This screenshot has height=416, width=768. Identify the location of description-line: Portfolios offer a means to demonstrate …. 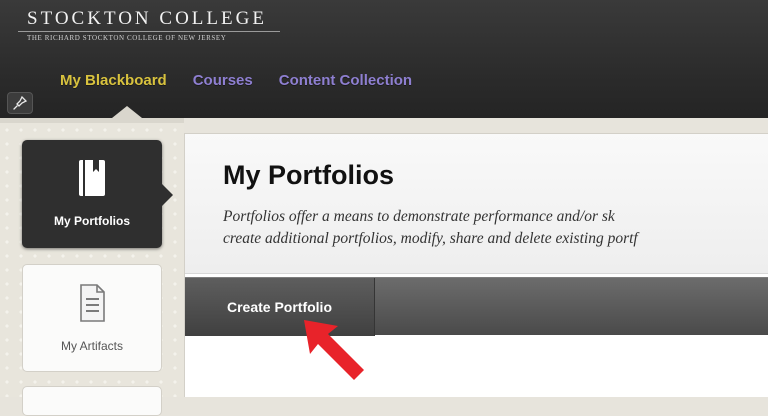
(419, 216).